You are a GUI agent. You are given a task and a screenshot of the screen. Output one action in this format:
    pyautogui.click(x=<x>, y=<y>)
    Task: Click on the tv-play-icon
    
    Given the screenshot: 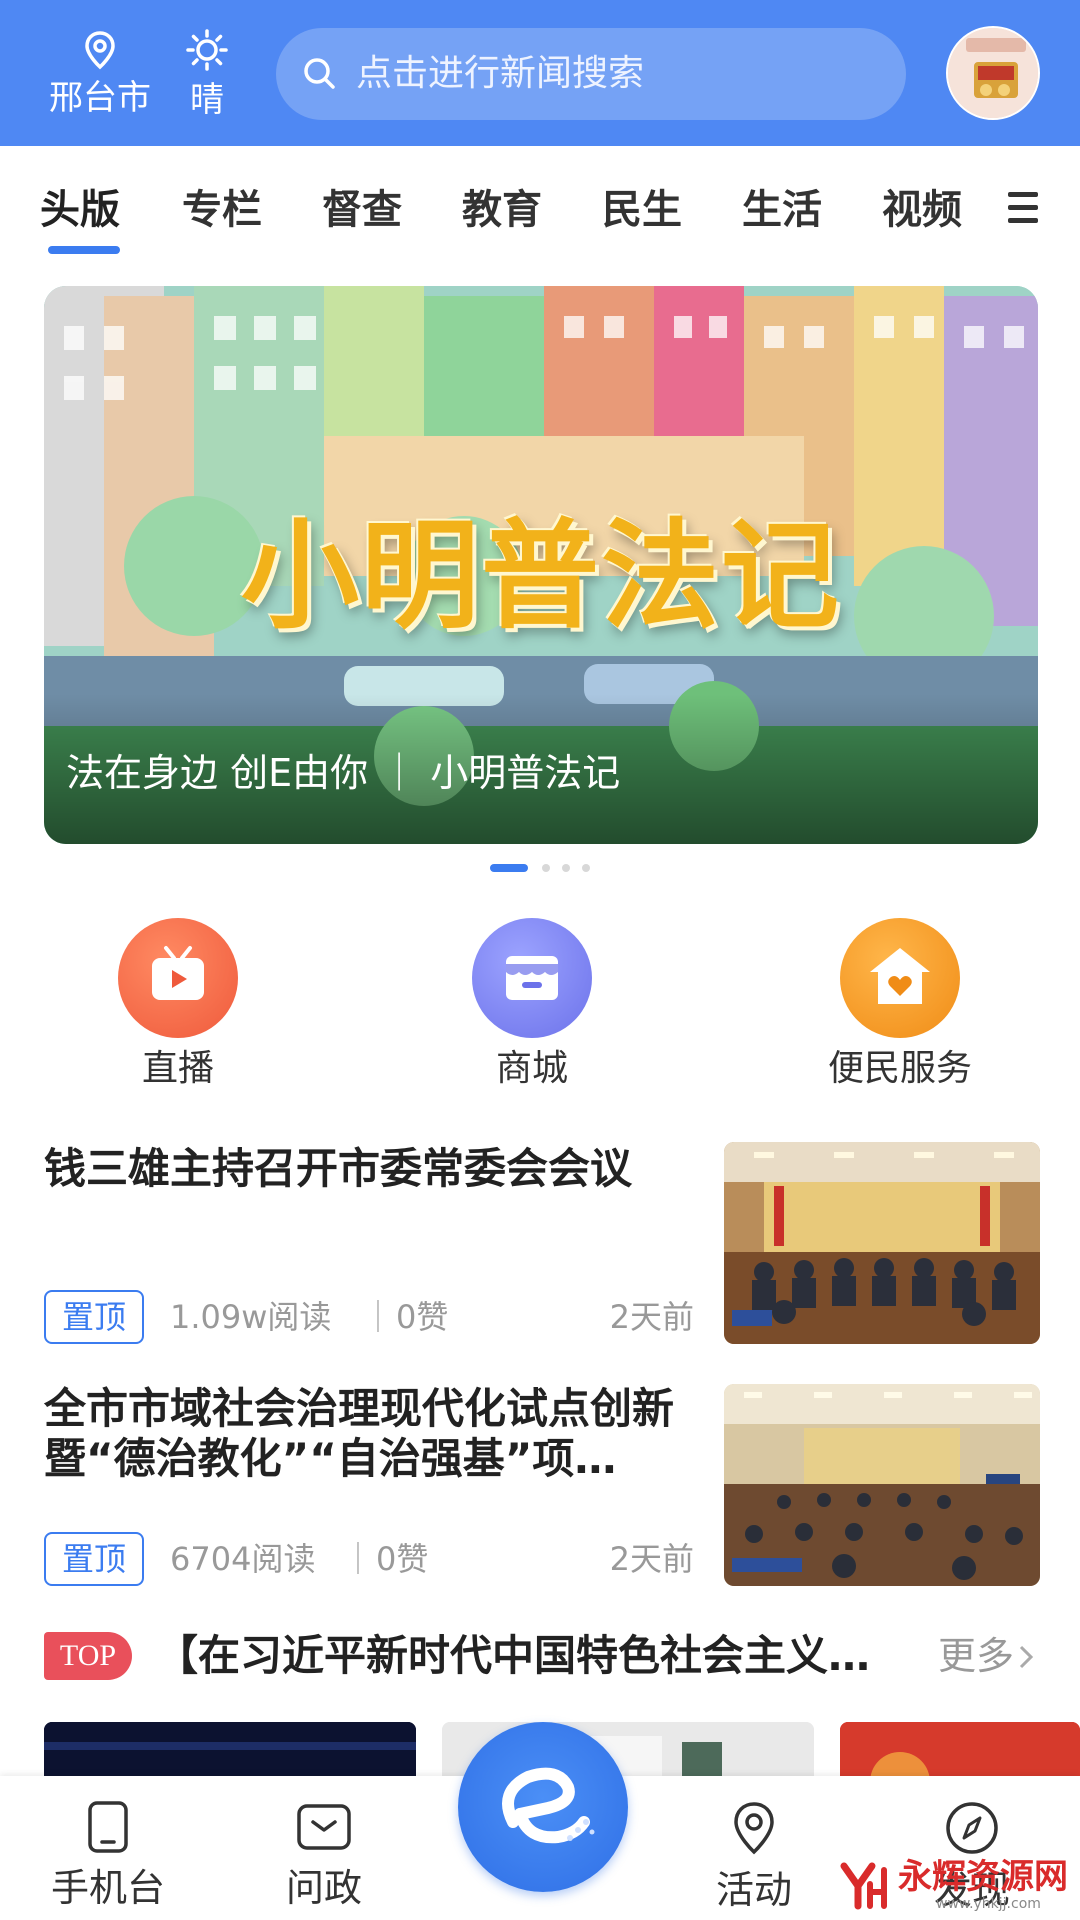 What is the action you would take?
    pyautogui.click(x=178, y=978)
    